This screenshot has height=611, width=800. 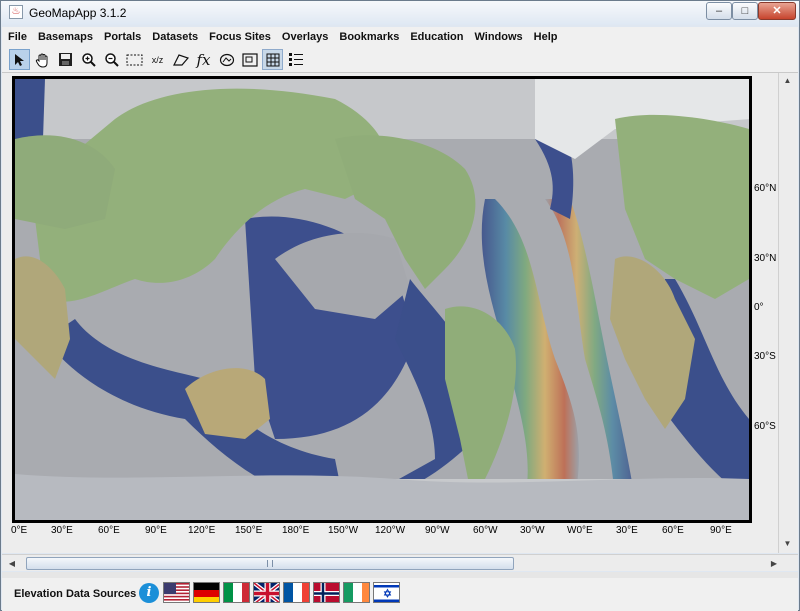 I want to click on lat-label-60n: 60°N, so click(x=765, y=188).